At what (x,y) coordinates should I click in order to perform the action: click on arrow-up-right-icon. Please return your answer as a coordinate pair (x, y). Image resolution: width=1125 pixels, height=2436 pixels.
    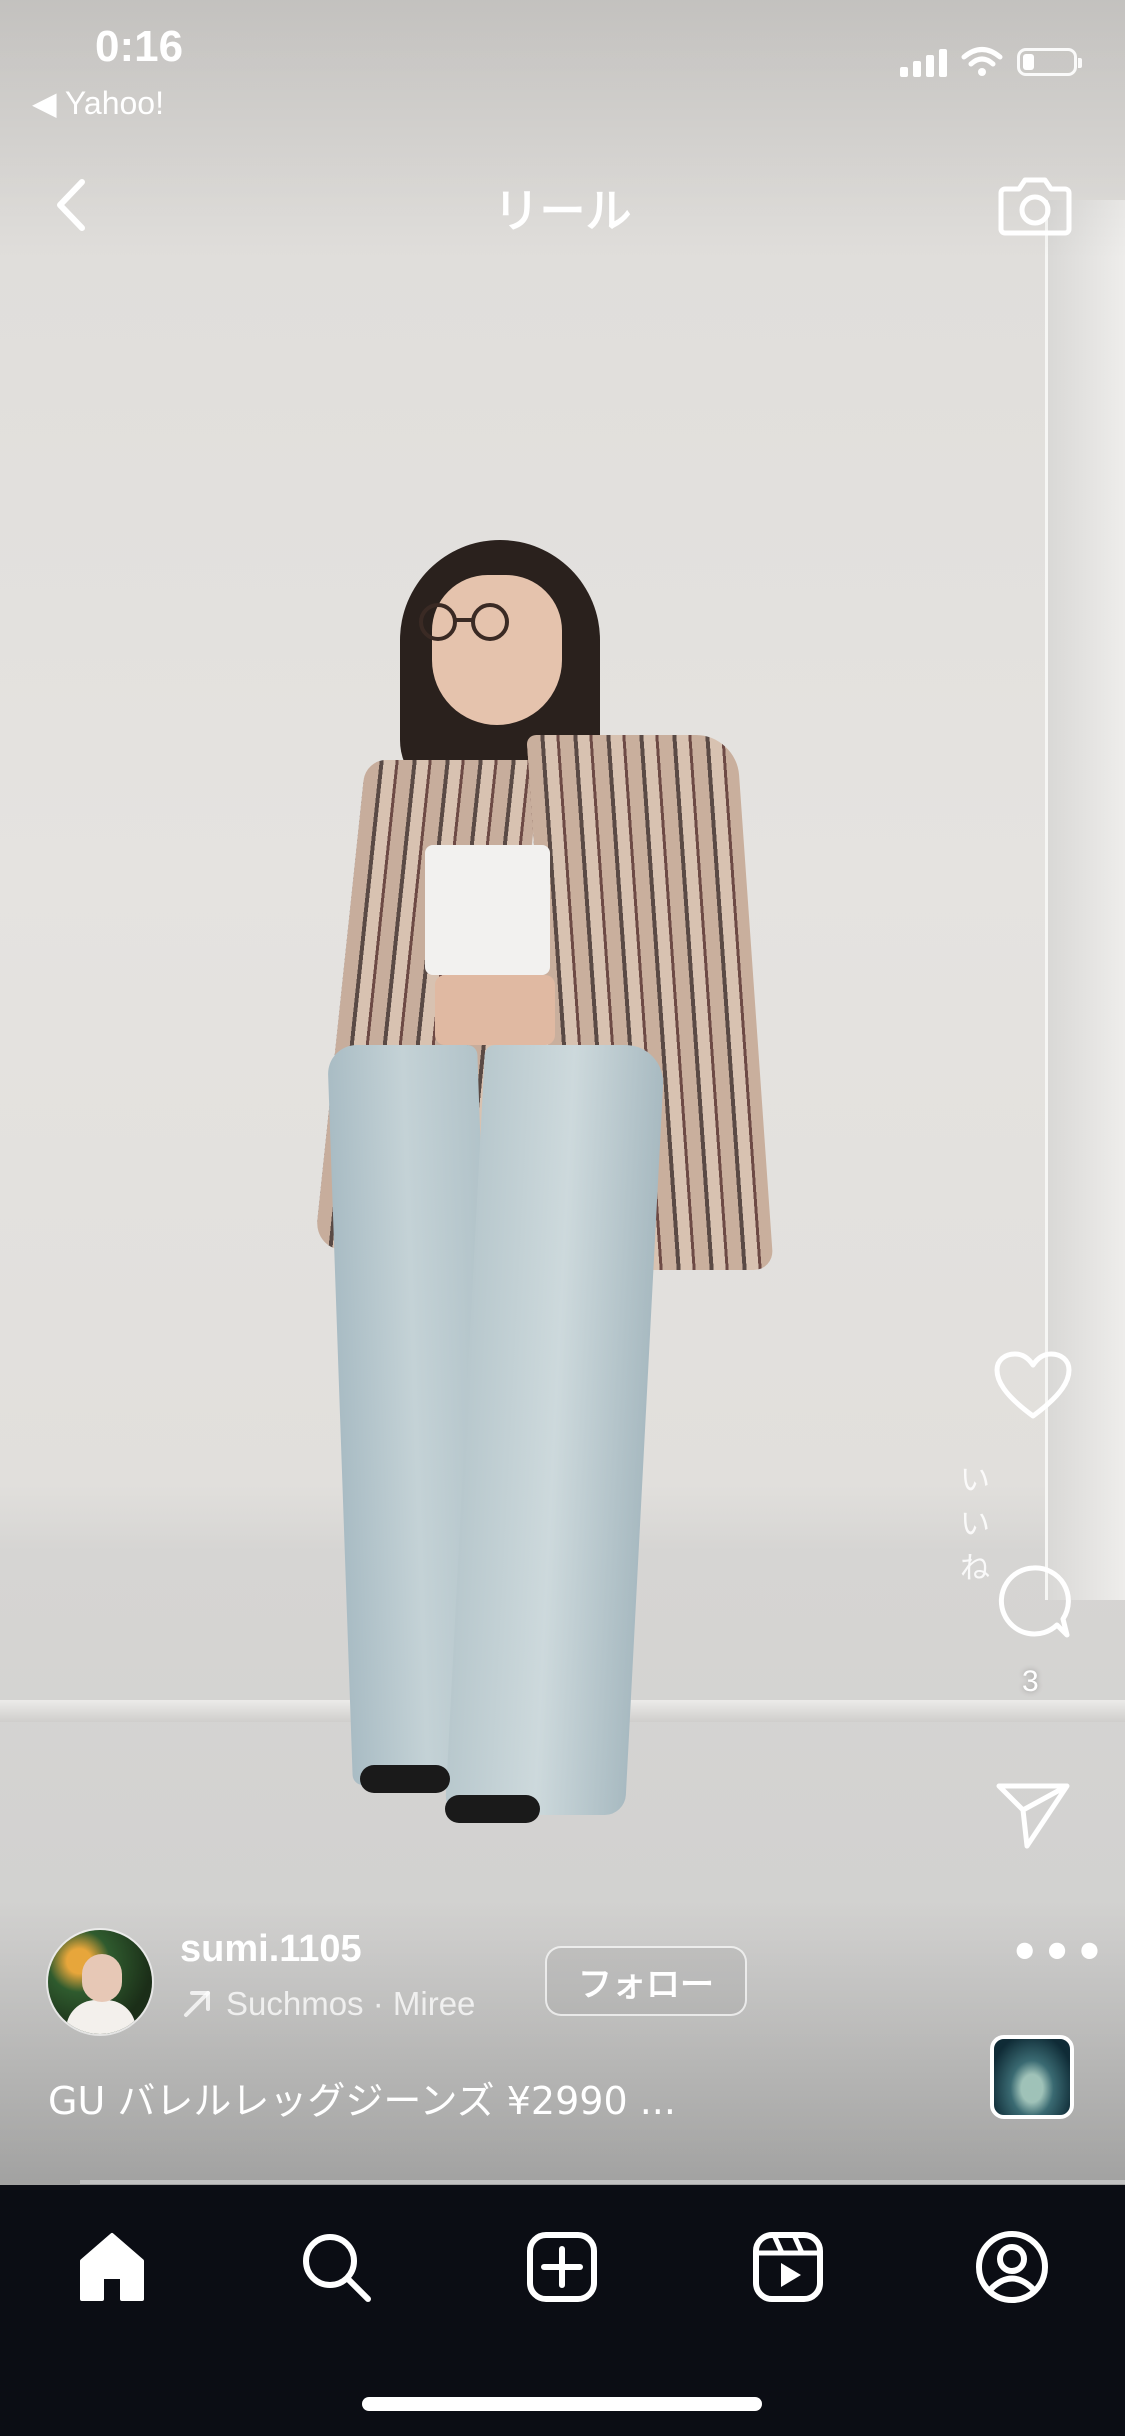
    Looking at the image, I should click on (197, 2004).